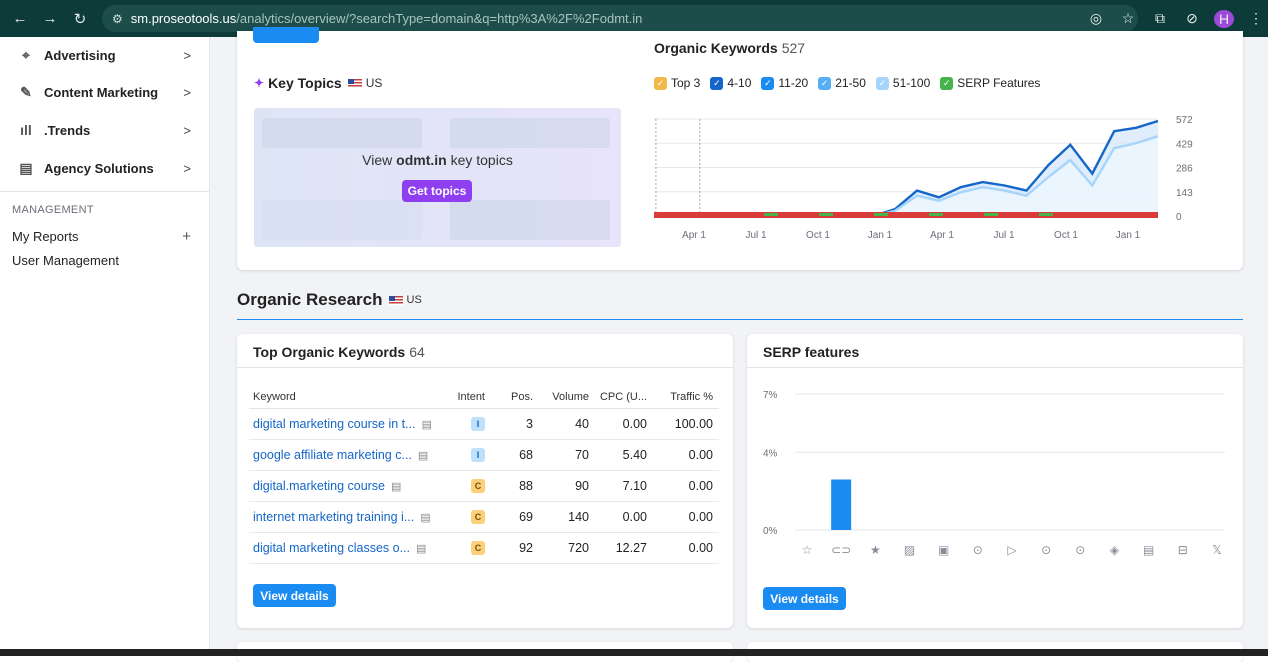  What do you see at coordinates (978, 550) in the screenshot?
I see `video-icon: ⊙` at bounding box center [978, 550].